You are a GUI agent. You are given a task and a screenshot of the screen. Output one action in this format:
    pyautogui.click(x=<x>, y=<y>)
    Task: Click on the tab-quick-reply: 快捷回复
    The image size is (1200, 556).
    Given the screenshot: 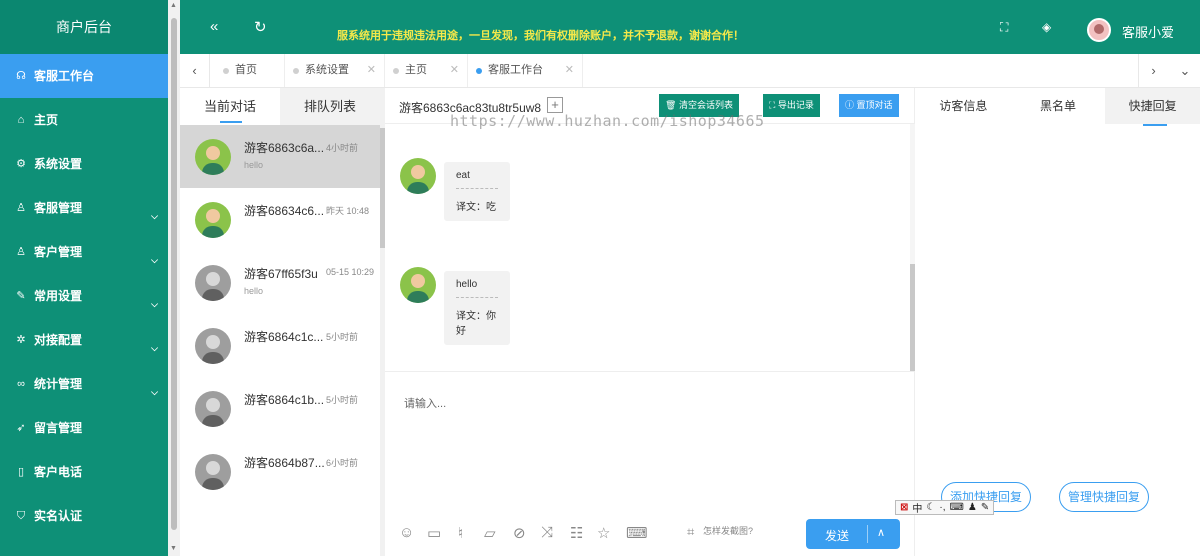 What is the action you would take?
    pyautogui.click(x=1152, y=107)
    